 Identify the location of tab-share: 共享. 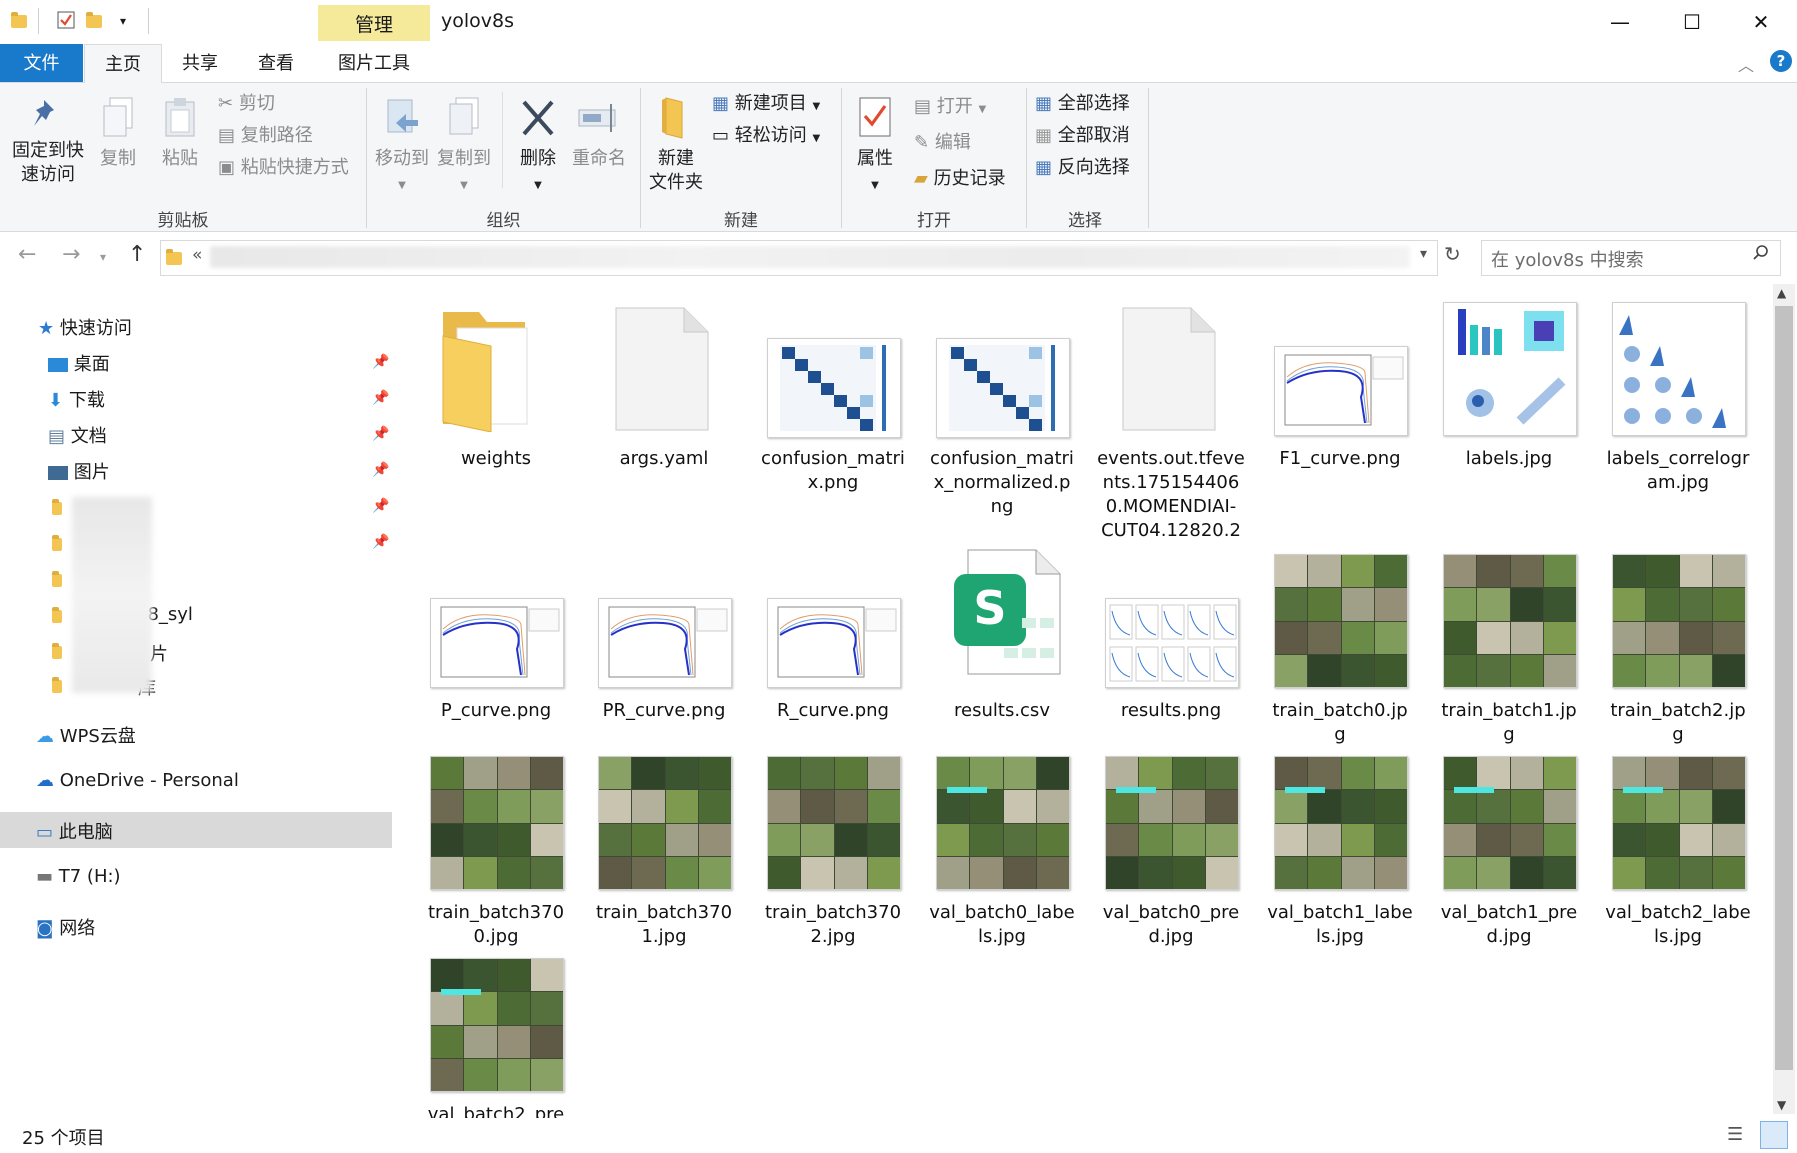
(200, 63).